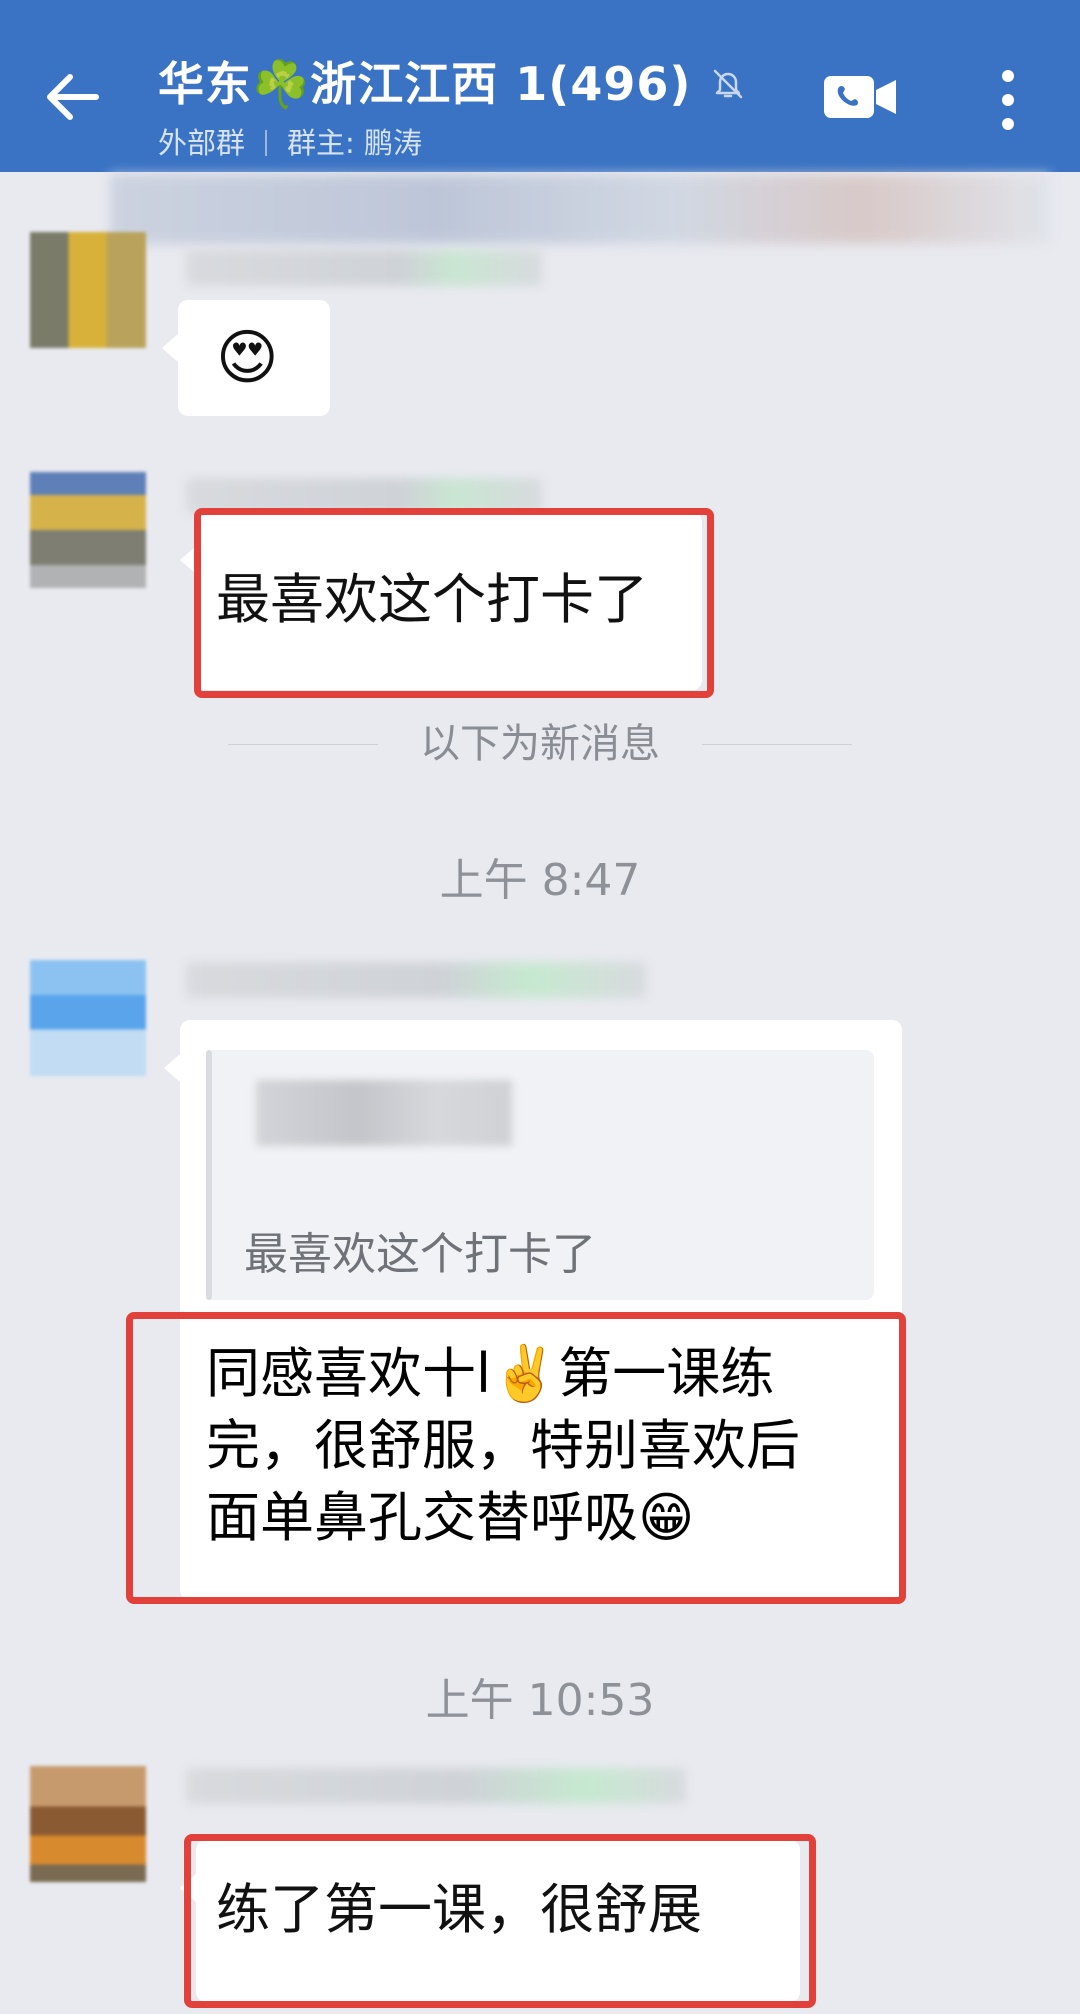  I want to click on blurred-notice-bar, so click(580, 209).